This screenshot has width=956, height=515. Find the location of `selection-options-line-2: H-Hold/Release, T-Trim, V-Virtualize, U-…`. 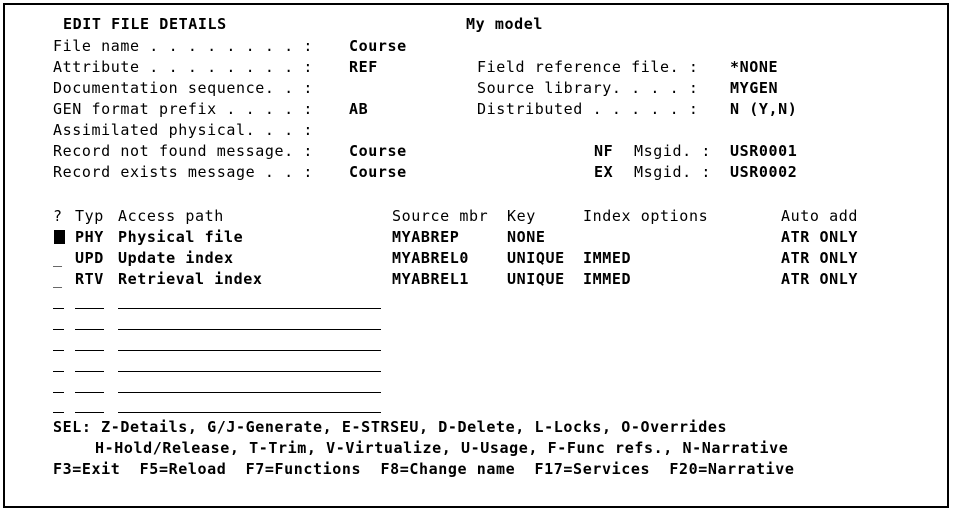

selection-options-line-2: H-Hold/Release, T-Trim, V-Virtualize, U-… is located at coordinates (442, 448).